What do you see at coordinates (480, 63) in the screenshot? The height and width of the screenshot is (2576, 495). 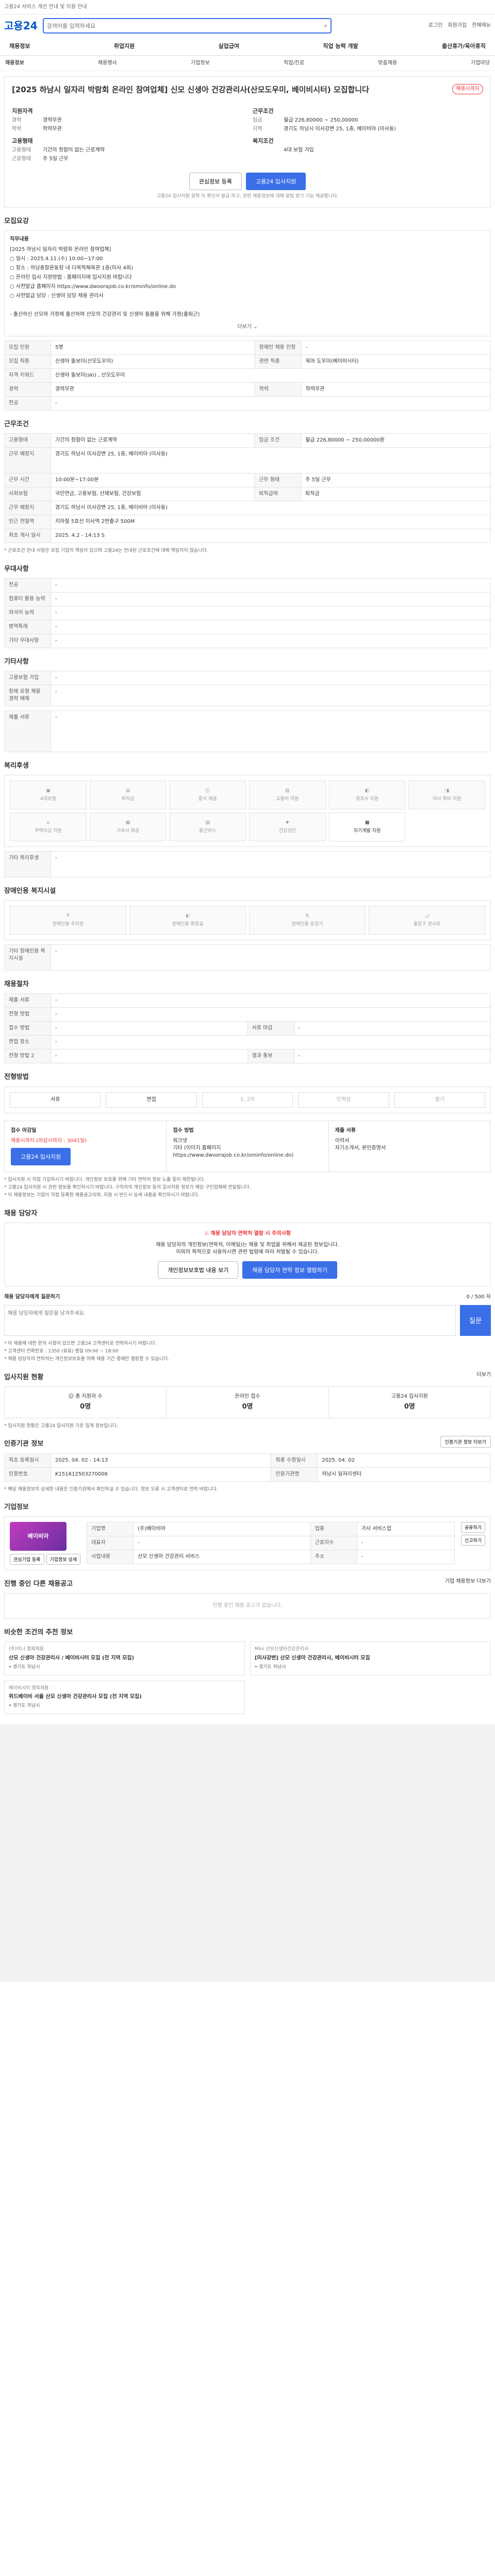 I see `subnav-5: 기업마당` at bounding box center [480, 63].